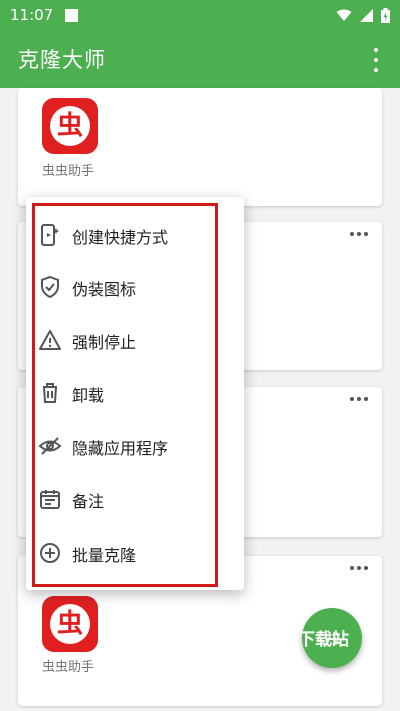 This screenshot has width=400, height=711. Describe the element at coordinates (200, 15) in the screenshot. I see `status-bar: 11:07` at that location.